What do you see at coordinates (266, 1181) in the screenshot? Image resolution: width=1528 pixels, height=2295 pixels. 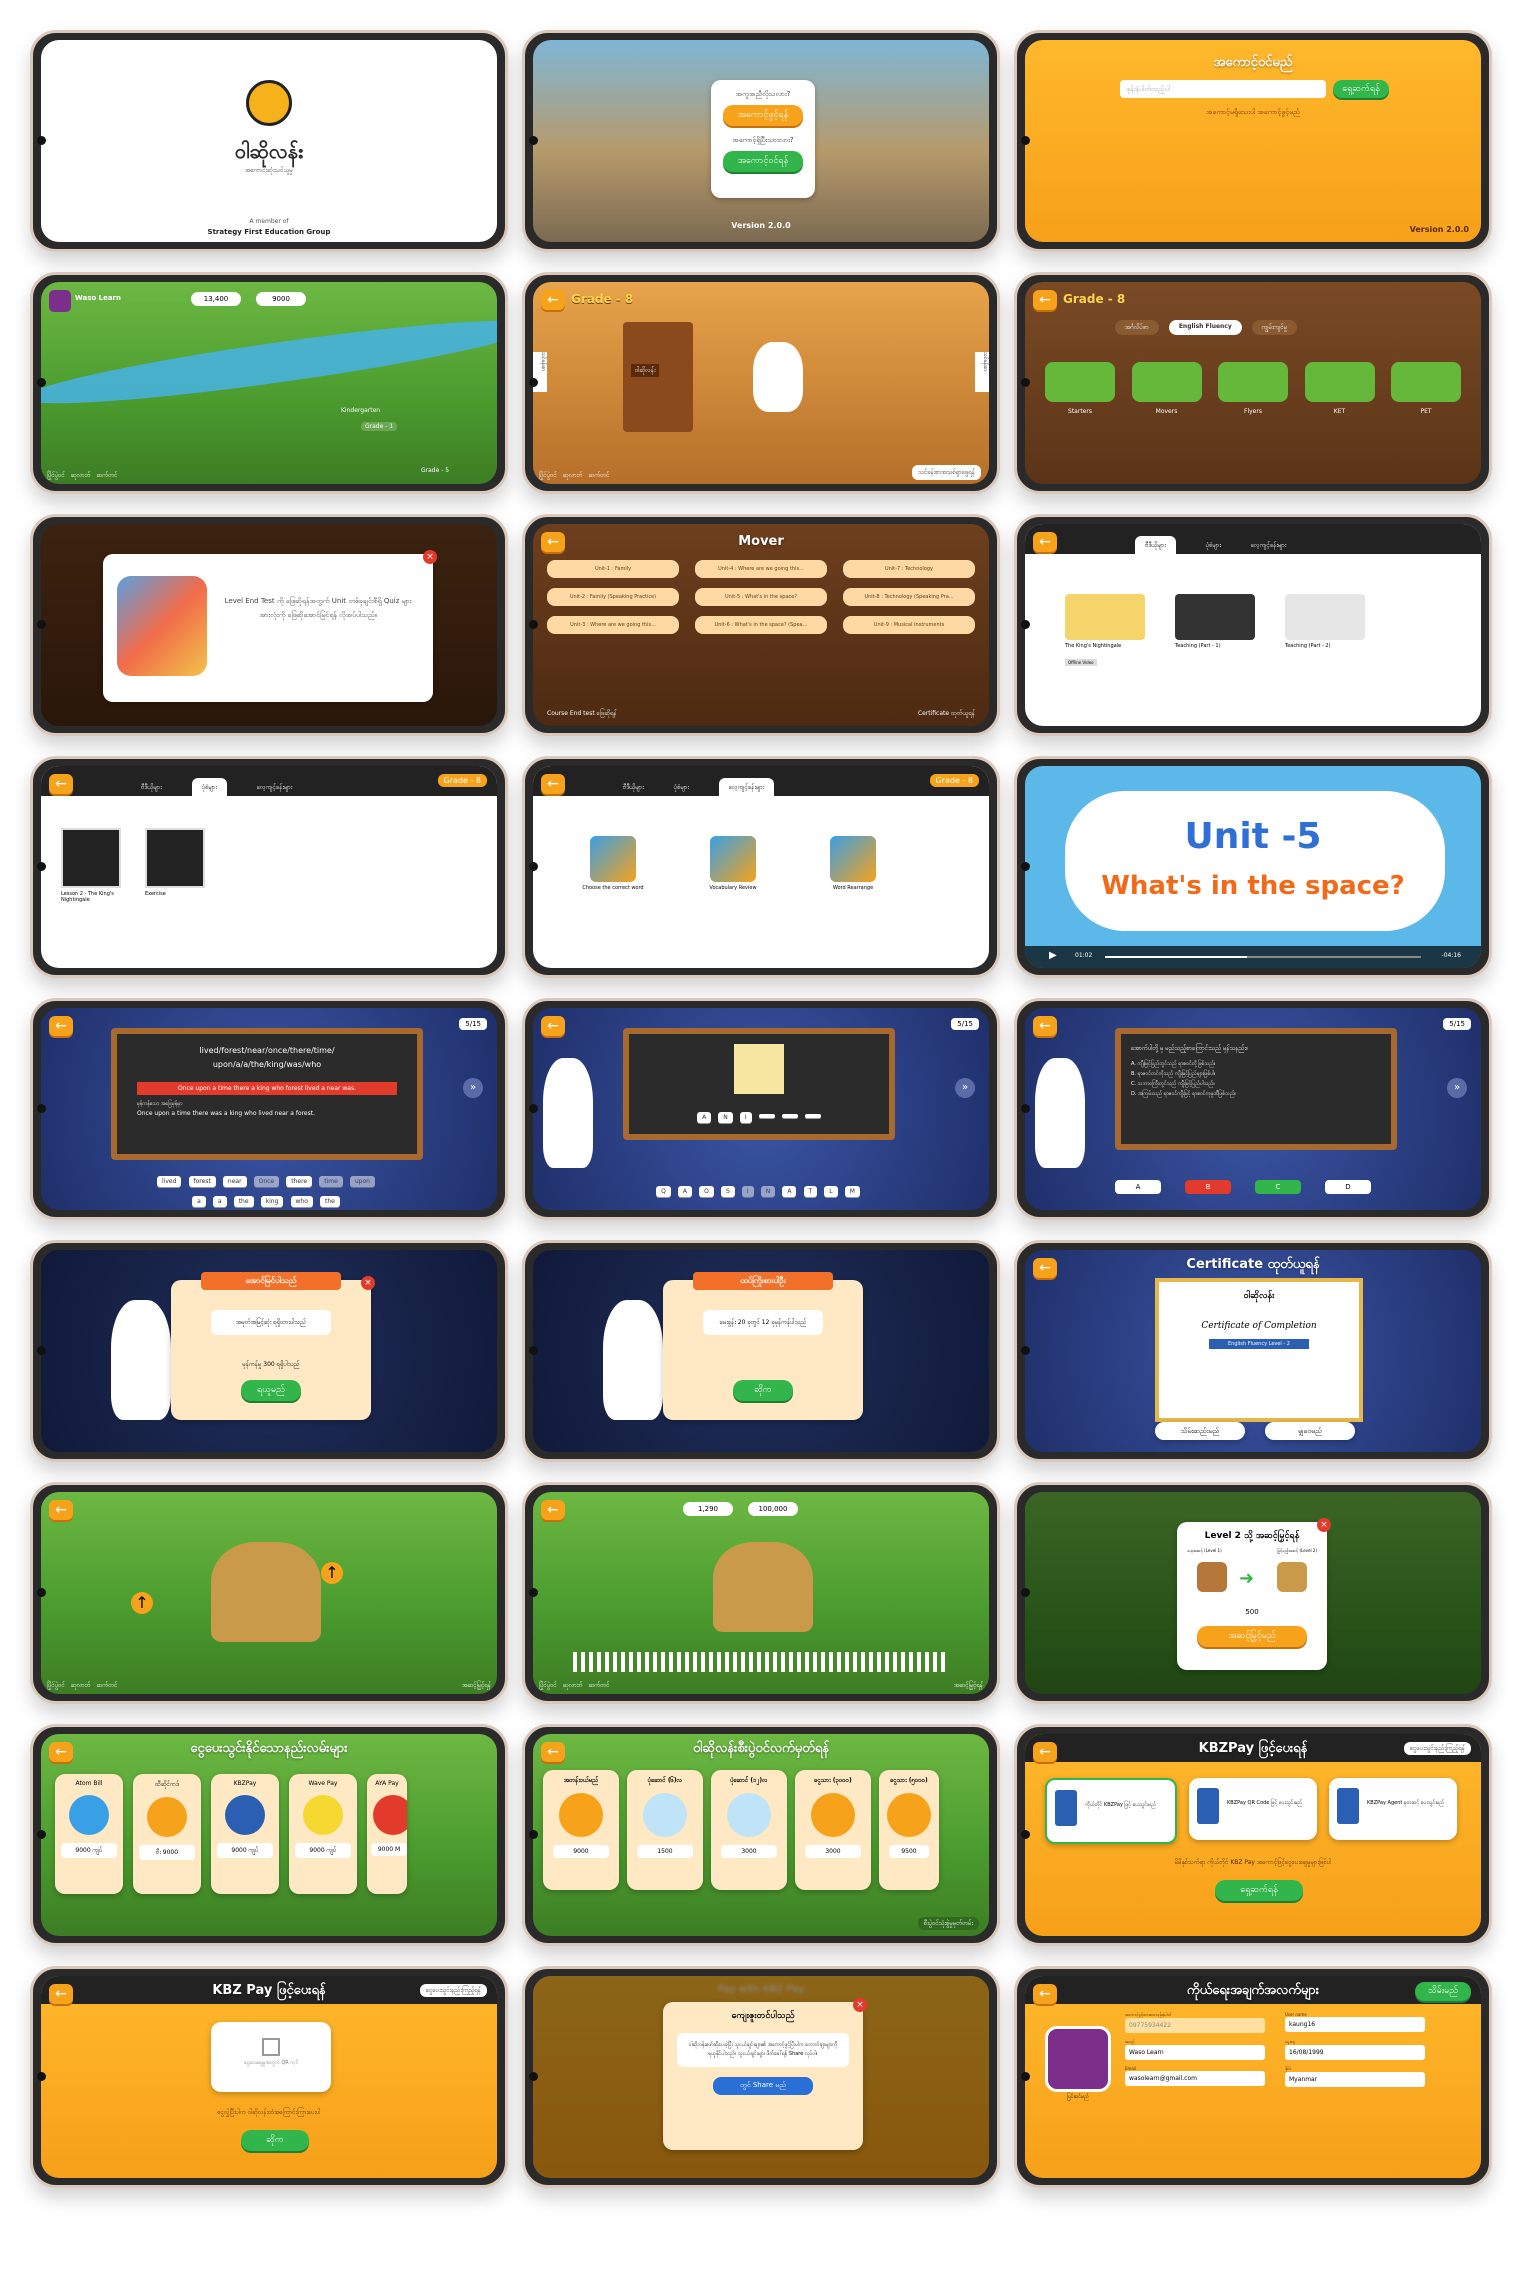 I see `word-tile: Once` at bounding box center [266, 1181].